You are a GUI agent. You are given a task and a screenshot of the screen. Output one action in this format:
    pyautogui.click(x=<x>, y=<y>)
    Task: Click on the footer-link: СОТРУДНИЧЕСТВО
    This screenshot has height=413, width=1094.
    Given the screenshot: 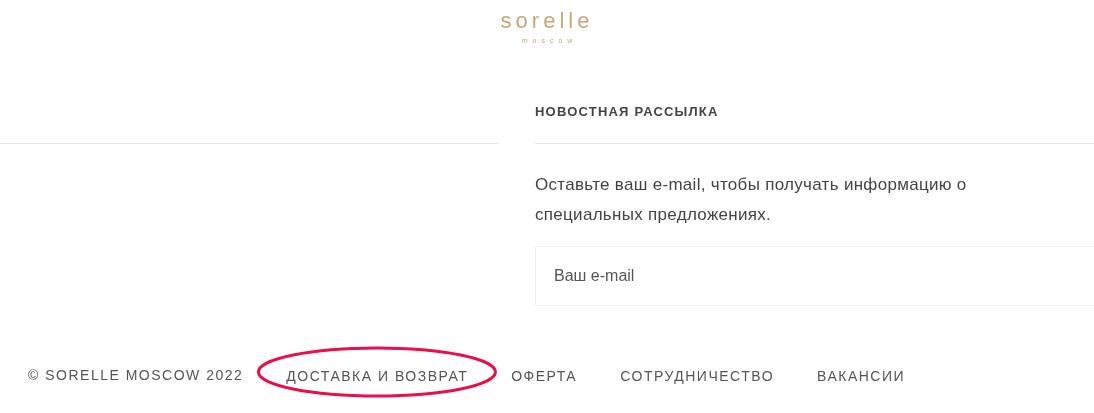 What is the action you would take?
    pyautogui.click(x=697, y=375)
    